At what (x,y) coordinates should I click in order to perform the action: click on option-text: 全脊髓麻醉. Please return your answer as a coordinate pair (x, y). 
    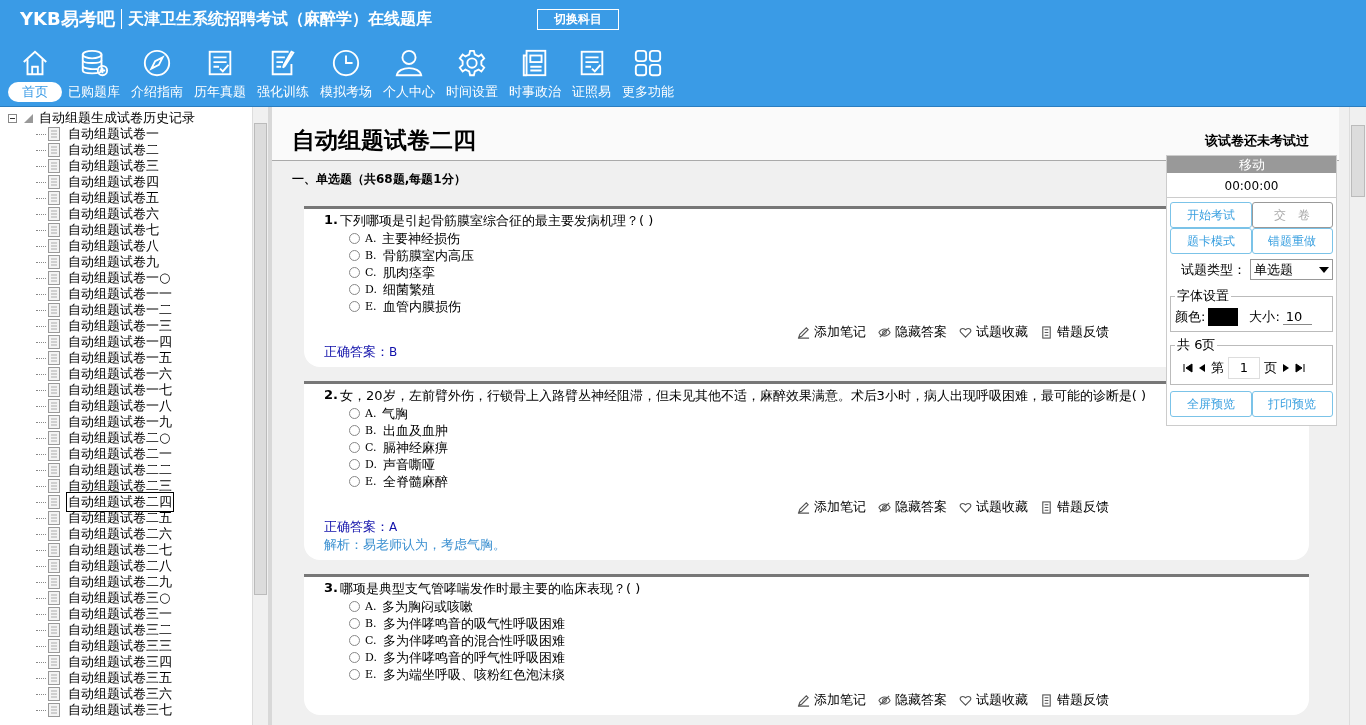
    Looking at the image, I should click on (415, 481).